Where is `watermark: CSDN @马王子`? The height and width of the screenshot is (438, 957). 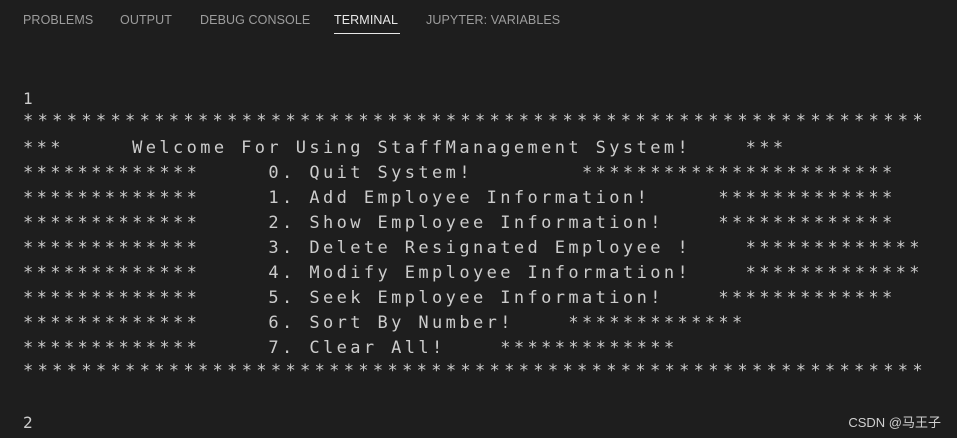 watermark: CSDN @马王子 is located at coordinates (894, 422).